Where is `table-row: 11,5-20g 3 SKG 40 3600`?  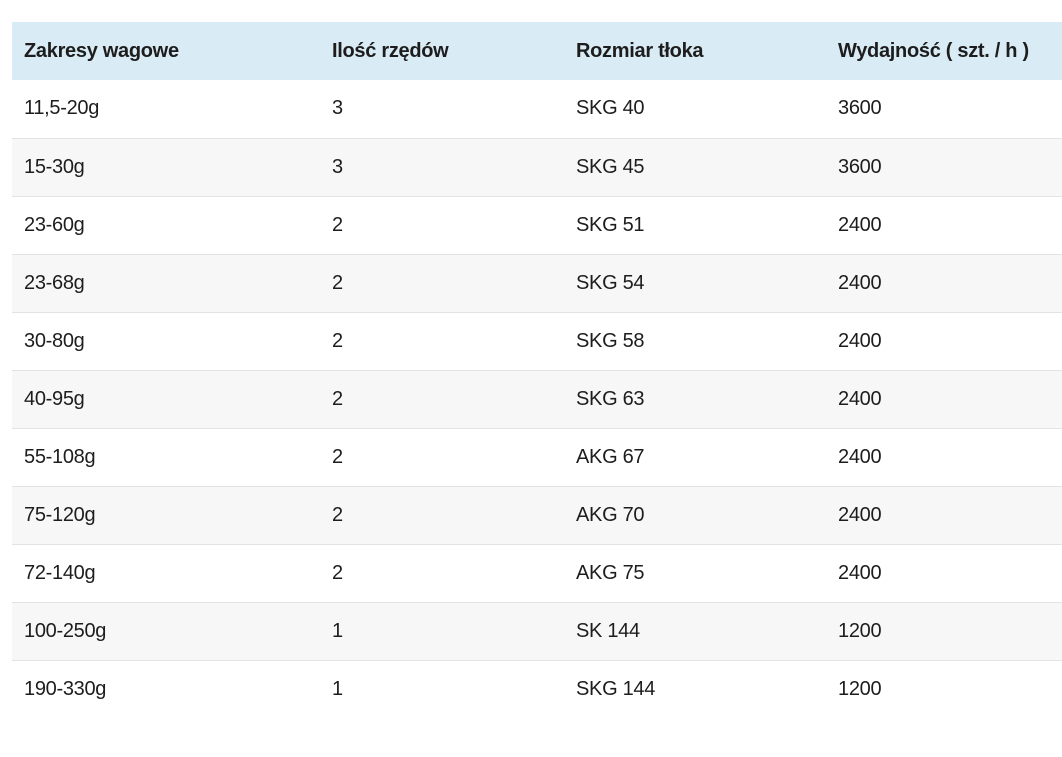 table-row: 11,5-20g 3 SKG 40 3600 is located at coordinates (537, 109).